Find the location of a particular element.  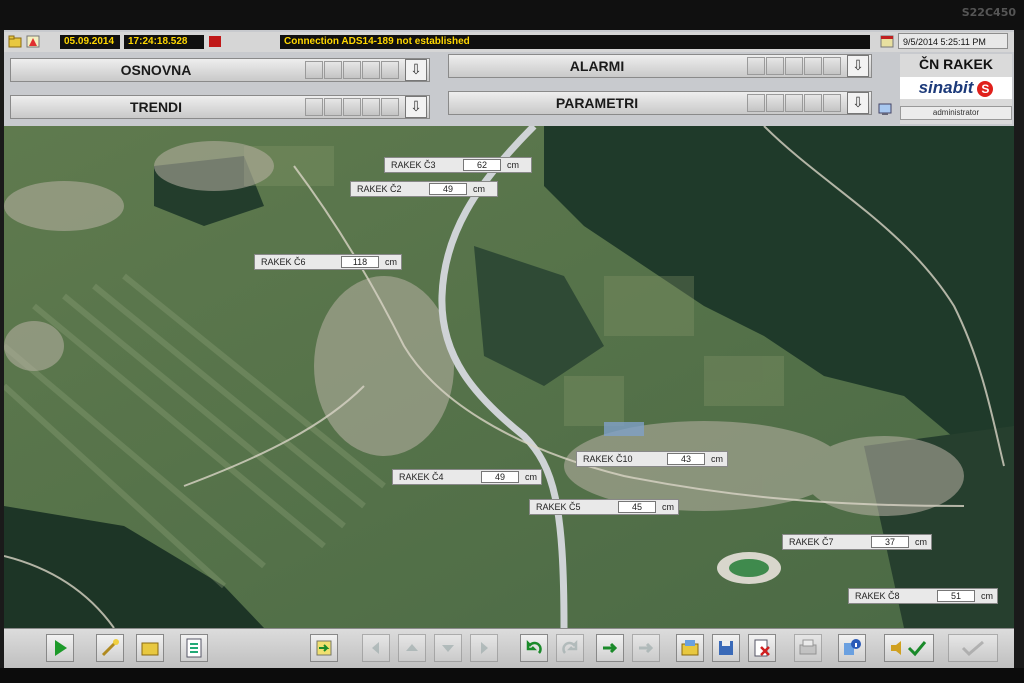

arrow-down-button is located at coordinates (448, 648).